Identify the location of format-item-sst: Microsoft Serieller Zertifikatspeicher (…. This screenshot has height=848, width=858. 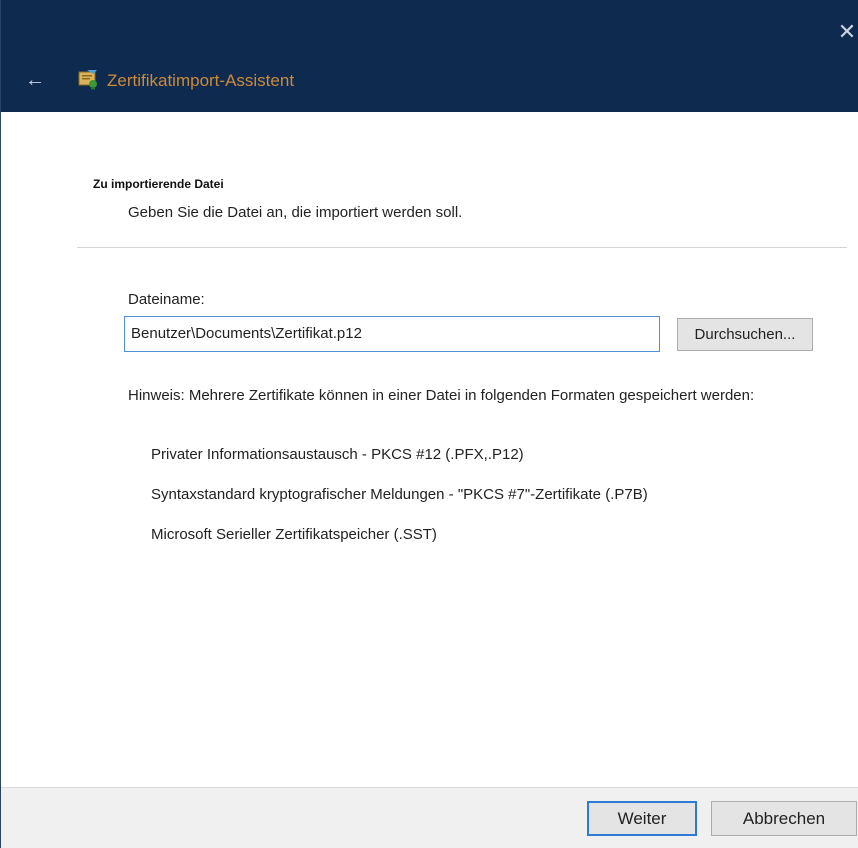
(294, 534).